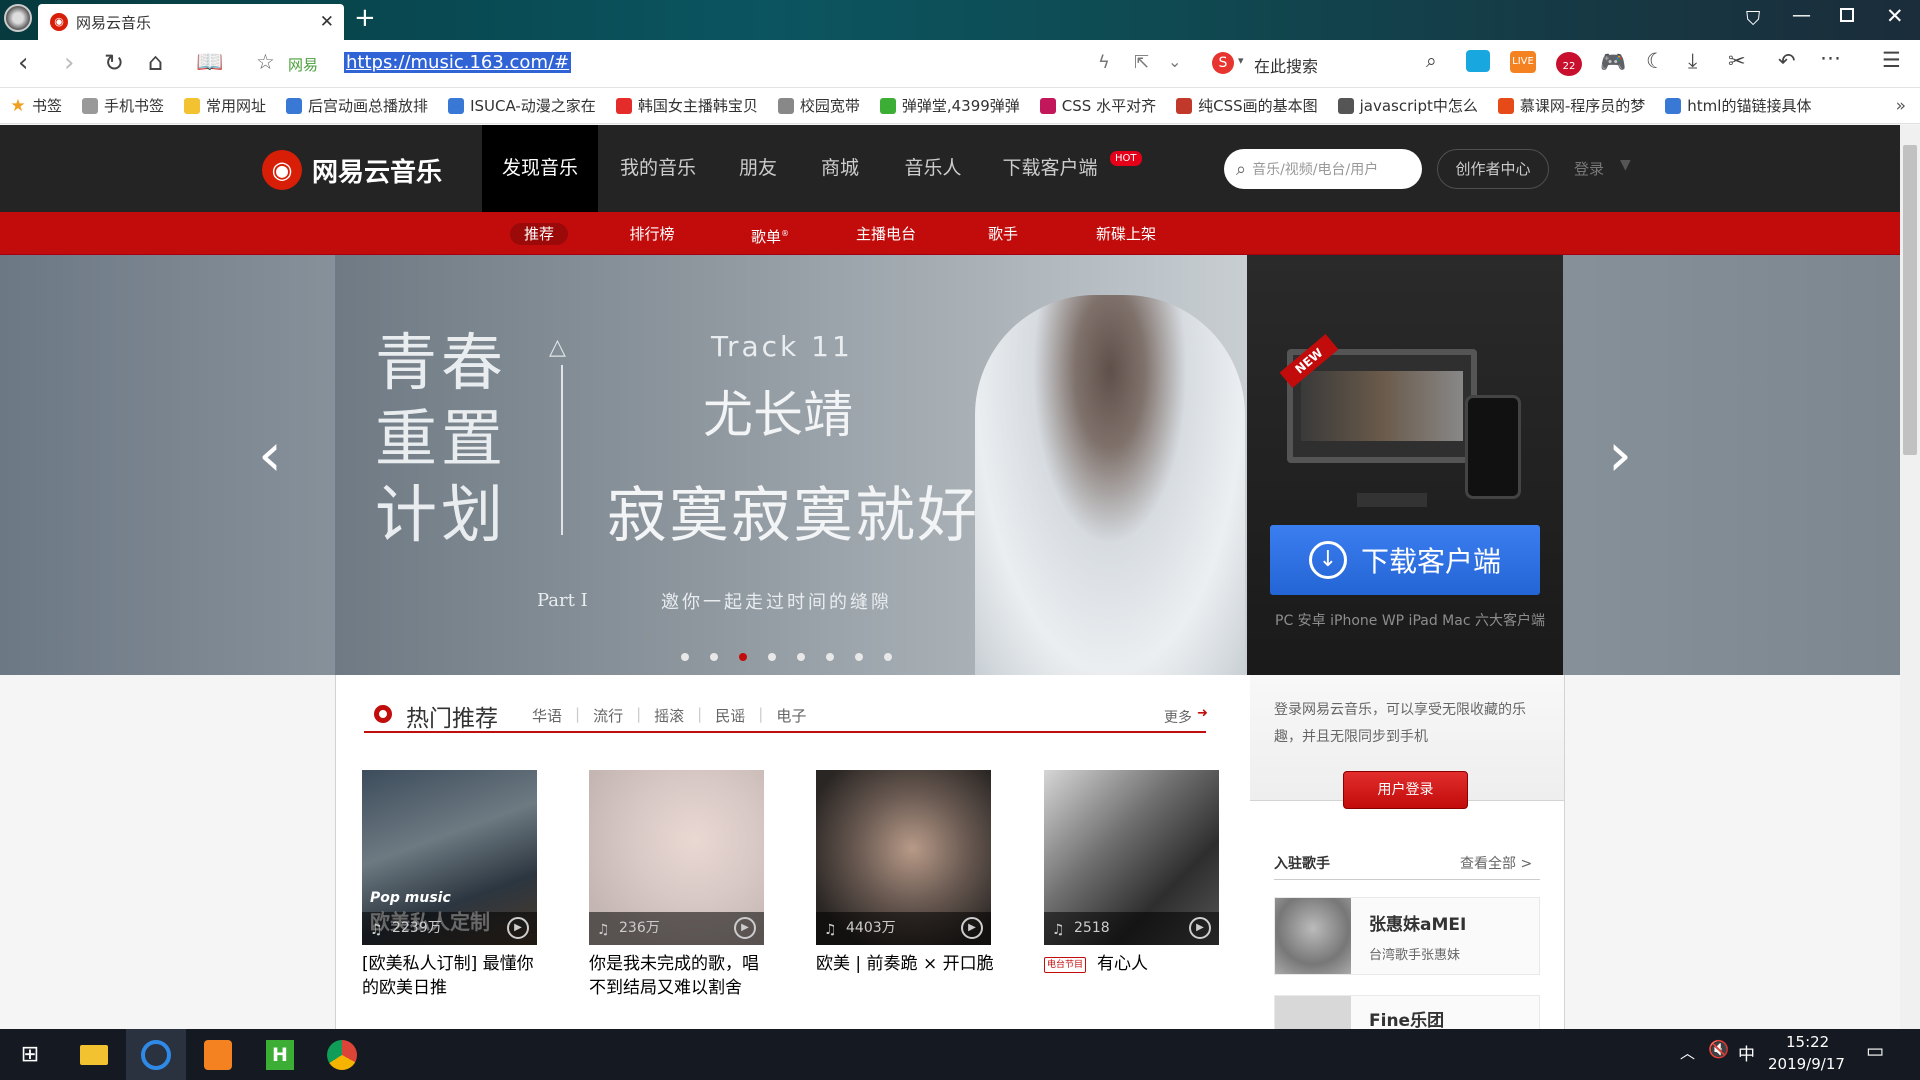 The image size is (1920, 1080). I want to click on clock-time: 15:22, so click(1807, 1042).